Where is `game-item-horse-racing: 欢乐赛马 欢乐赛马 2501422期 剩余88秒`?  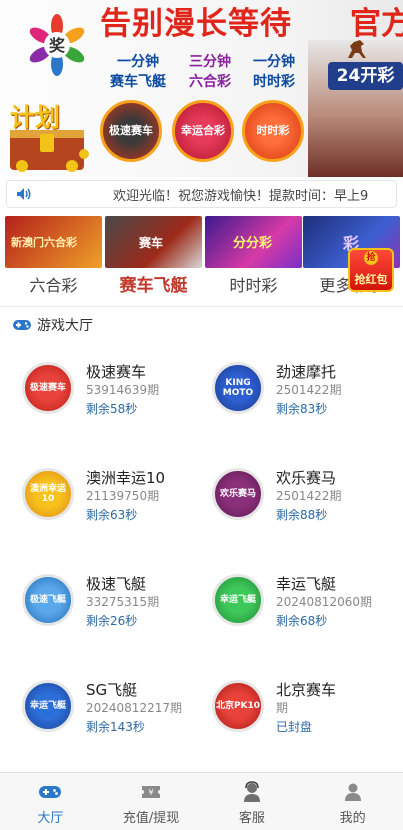 game-item-horse-racing: 欢乐赛马 欢乐赛马 2501422期 剩余88秒 is located at coordinates (307, 496).